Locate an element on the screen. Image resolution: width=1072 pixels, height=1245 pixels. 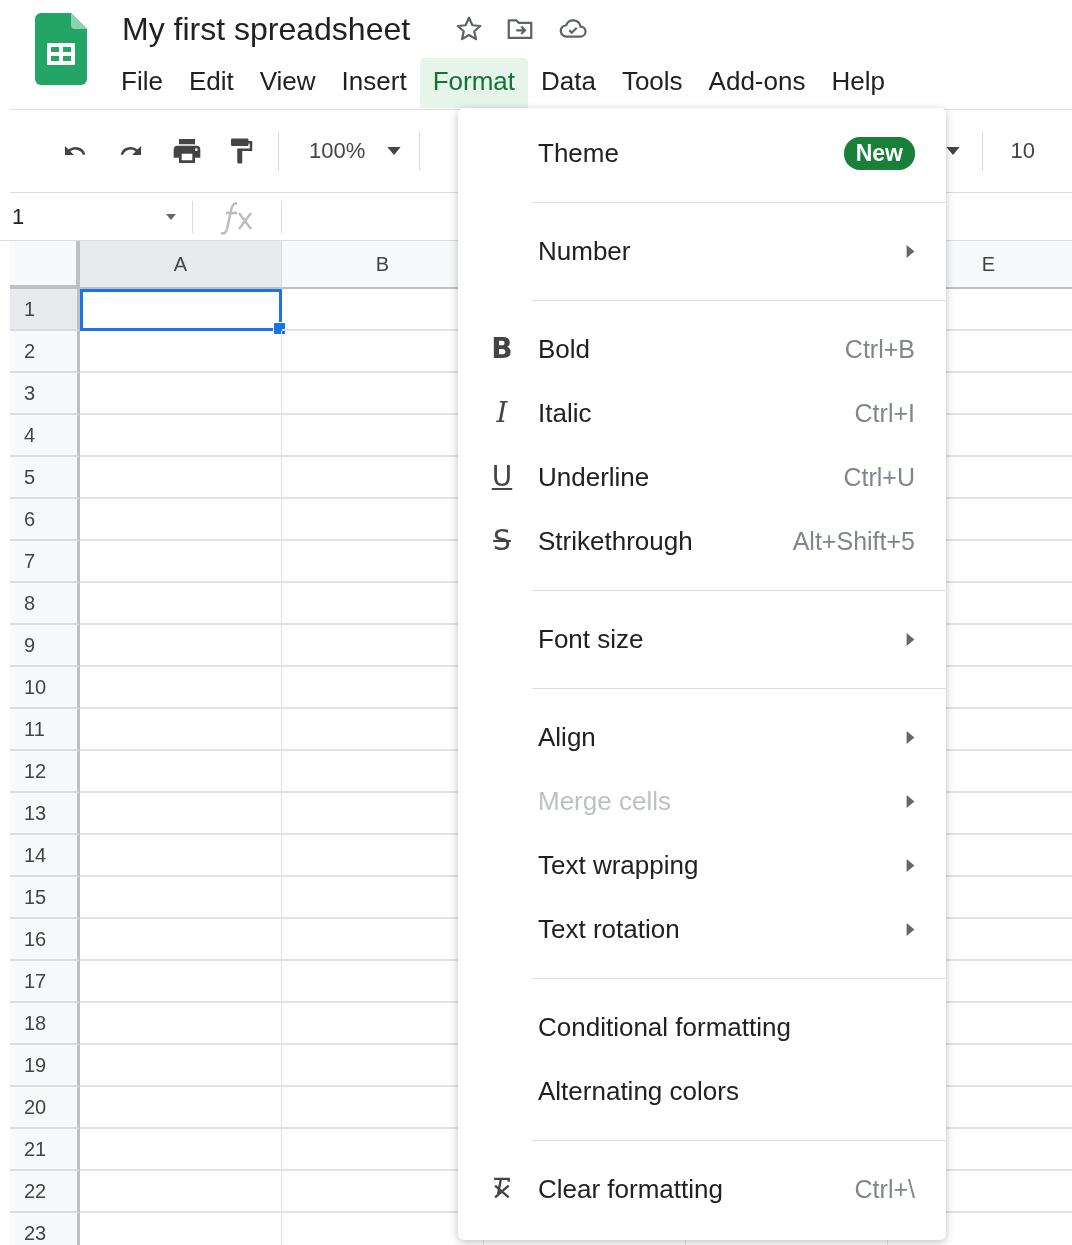
zoom-dropdown: 100% is located at coordinates (337, 151).